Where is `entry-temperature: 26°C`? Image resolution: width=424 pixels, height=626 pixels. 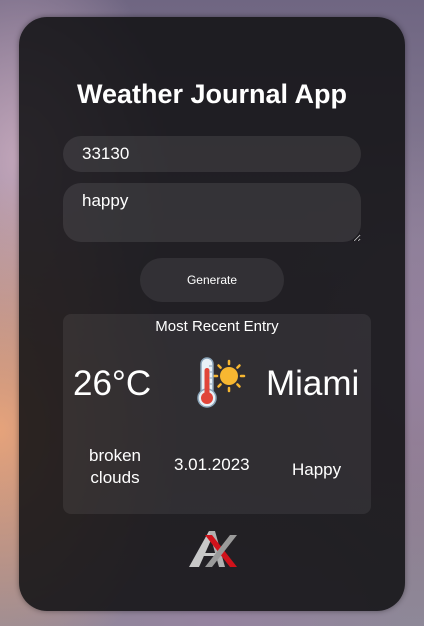 entry-temperature: 26°C is located at coordinates (112, 383).